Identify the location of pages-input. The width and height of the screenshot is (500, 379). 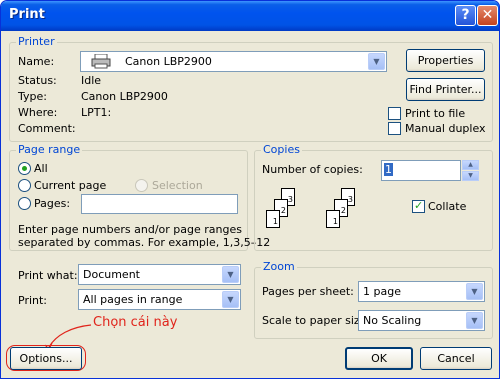
(159, 204).